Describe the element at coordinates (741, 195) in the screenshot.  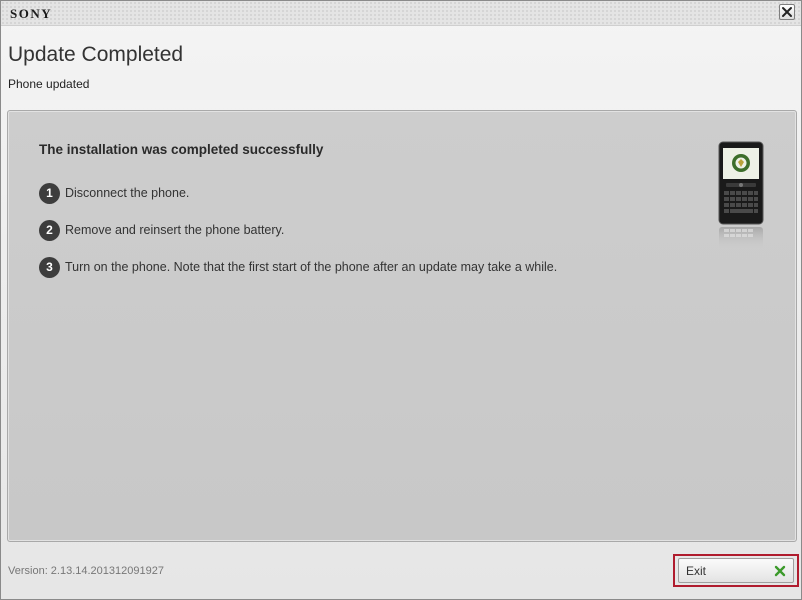
I see `phone-icon` at that location.